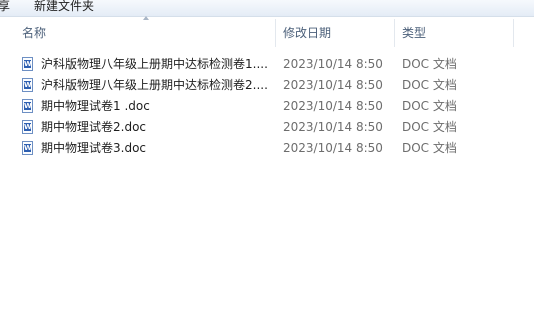 The image size is (534, 326). I want to click on column-header-name: 名称, so click(34, 33).